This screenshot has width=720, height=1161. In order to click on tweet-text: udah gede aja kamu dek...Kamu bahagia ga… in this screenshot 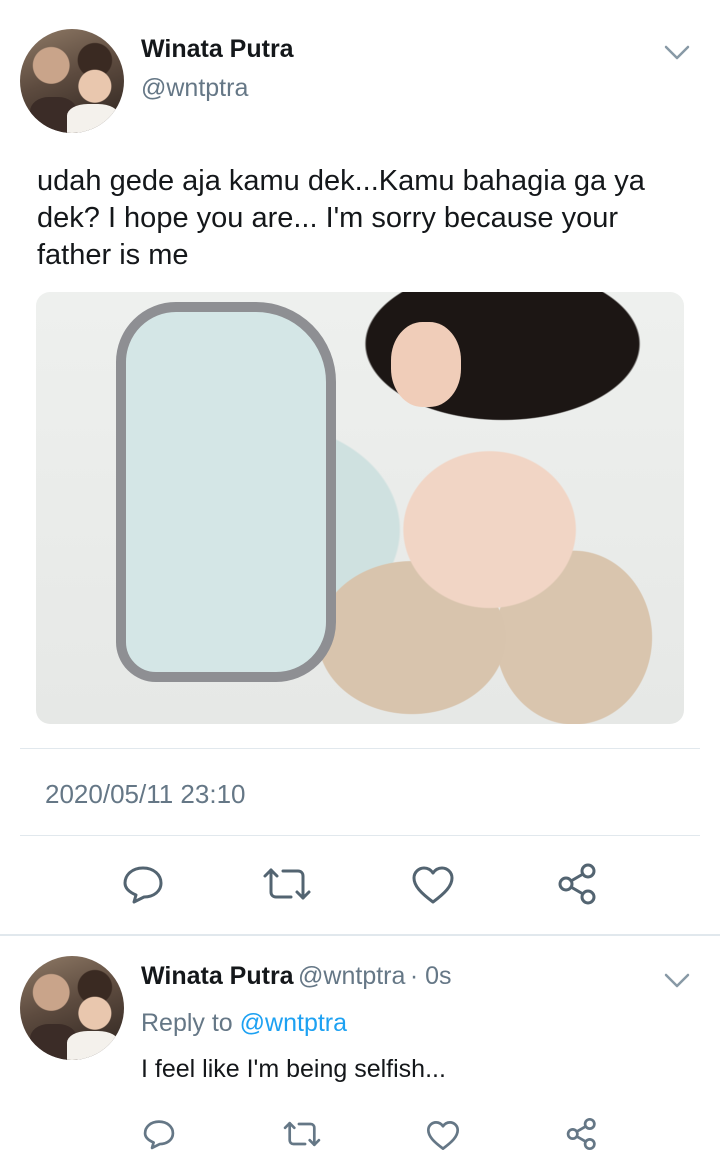, I will do `click(341, 218)`.